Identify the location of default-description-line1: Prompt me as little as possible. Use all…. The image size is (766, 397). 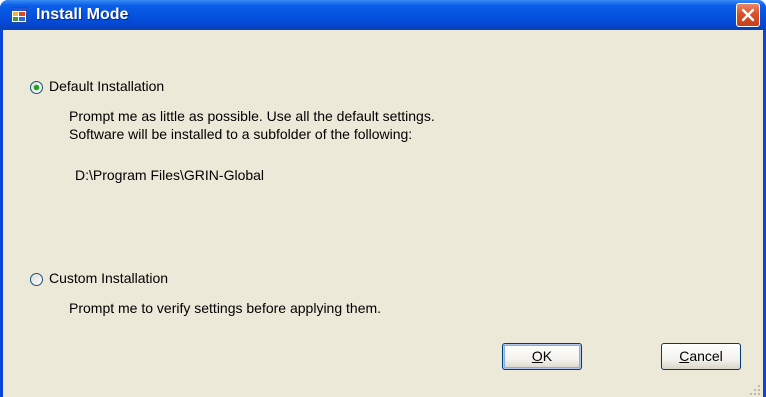
(252, 116).